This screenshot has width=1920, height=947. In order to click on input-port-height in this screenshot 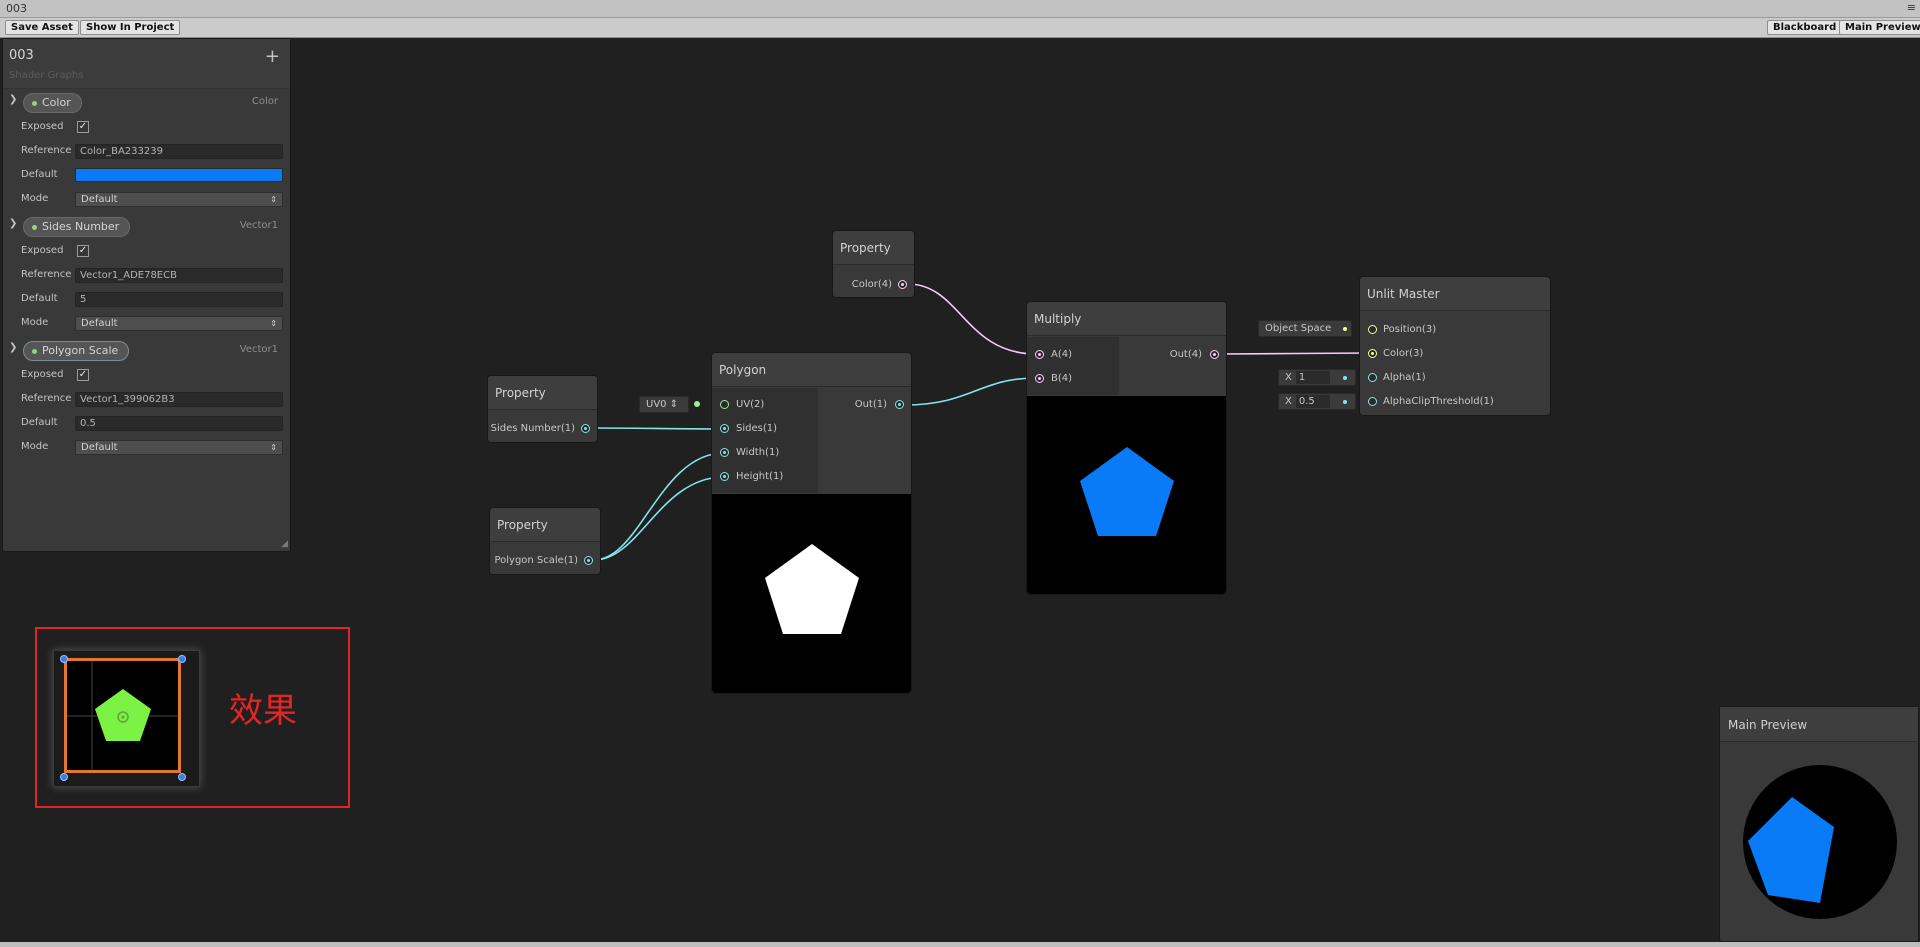, I will do `click(724, 476)`.